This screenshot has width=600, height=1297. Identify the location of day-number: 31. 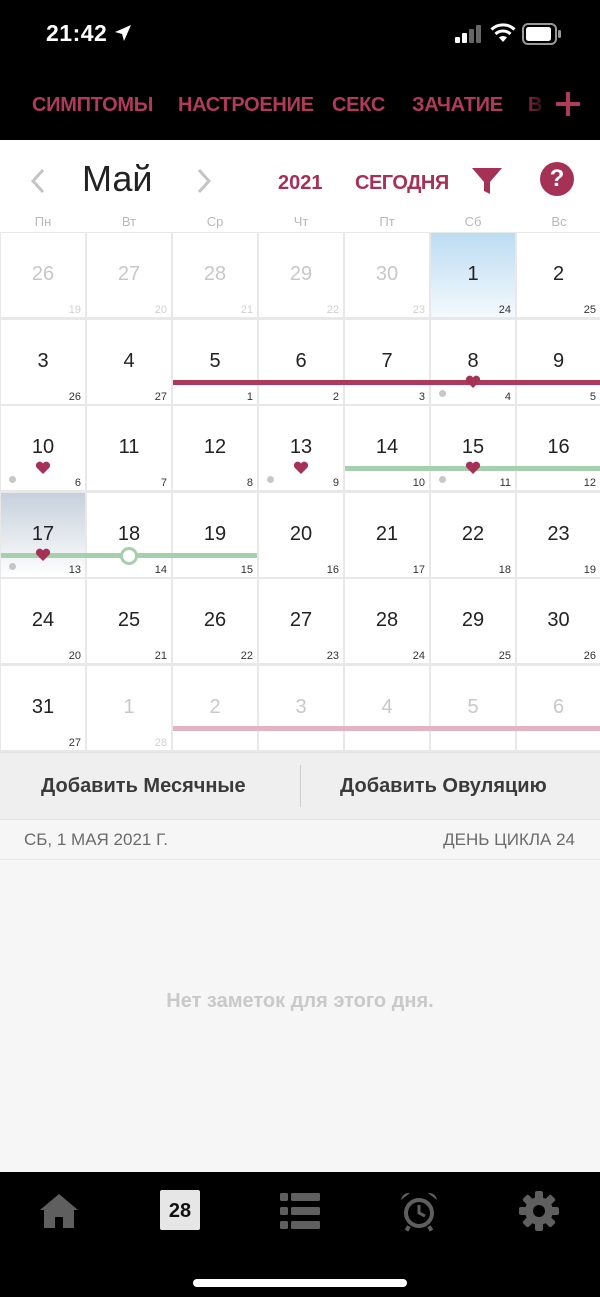
(43, 706).